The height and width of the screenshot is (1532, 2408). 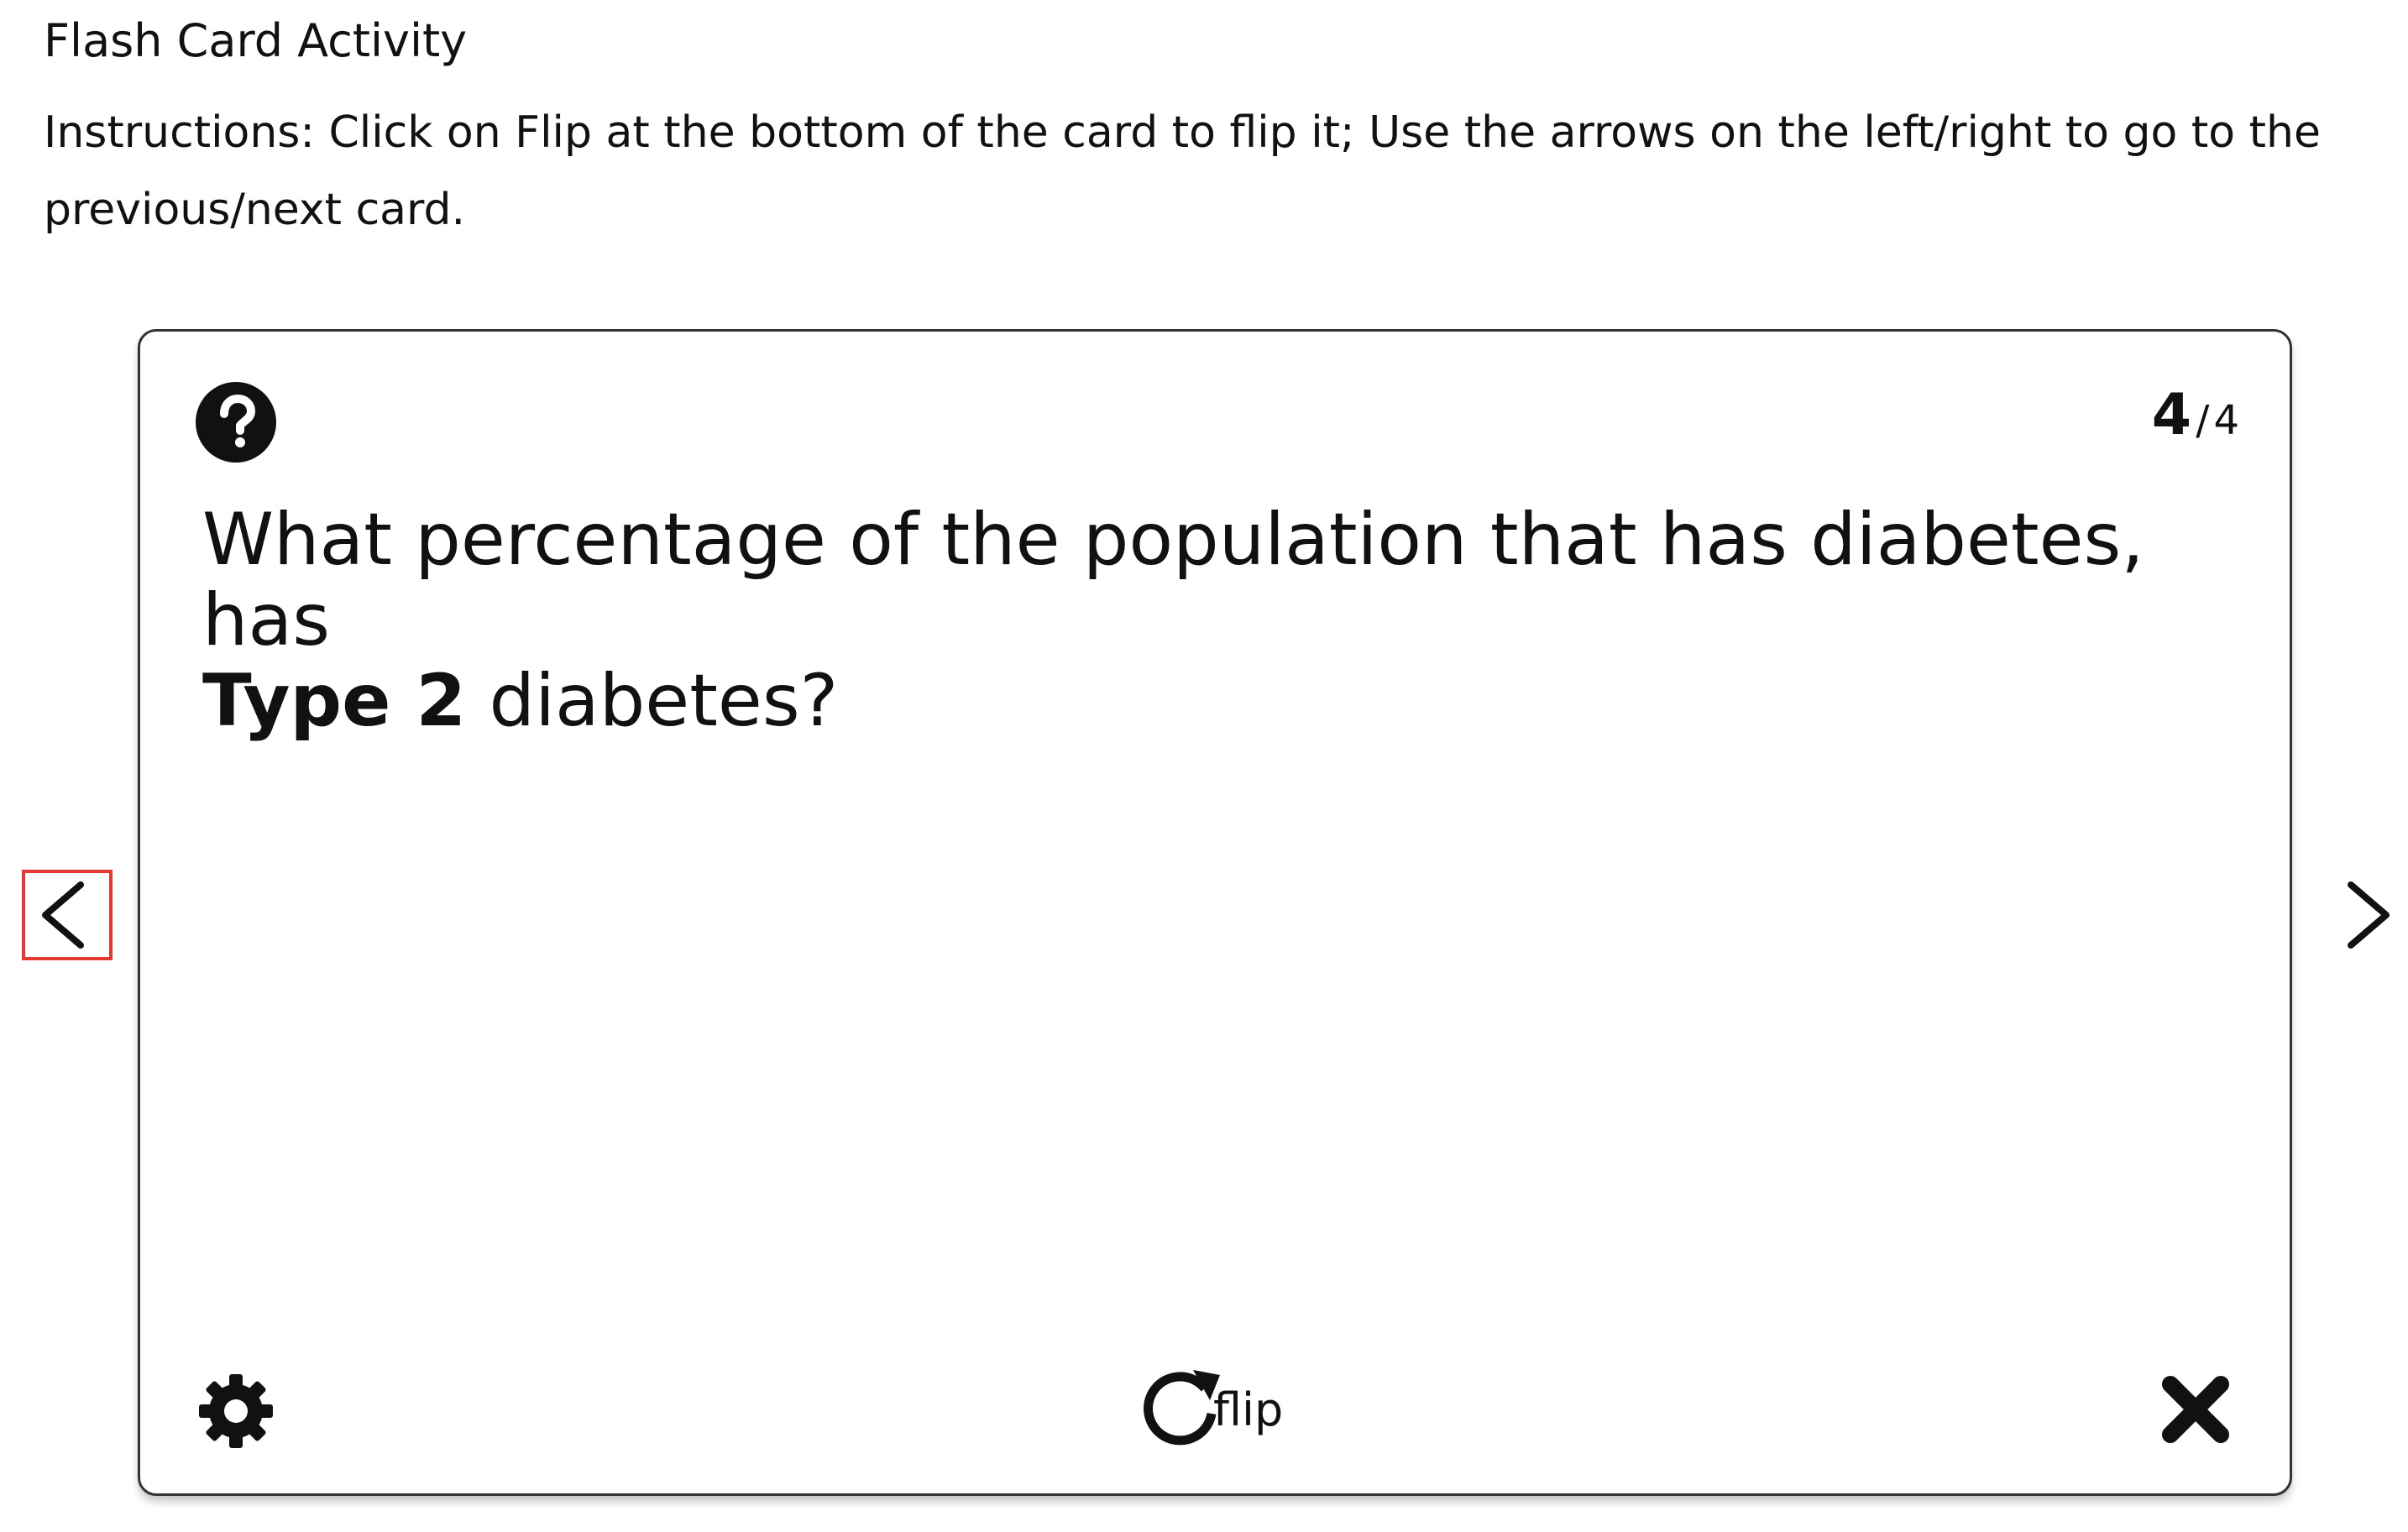 I want to click on question-circle-icon, so click(x=236, y=422).